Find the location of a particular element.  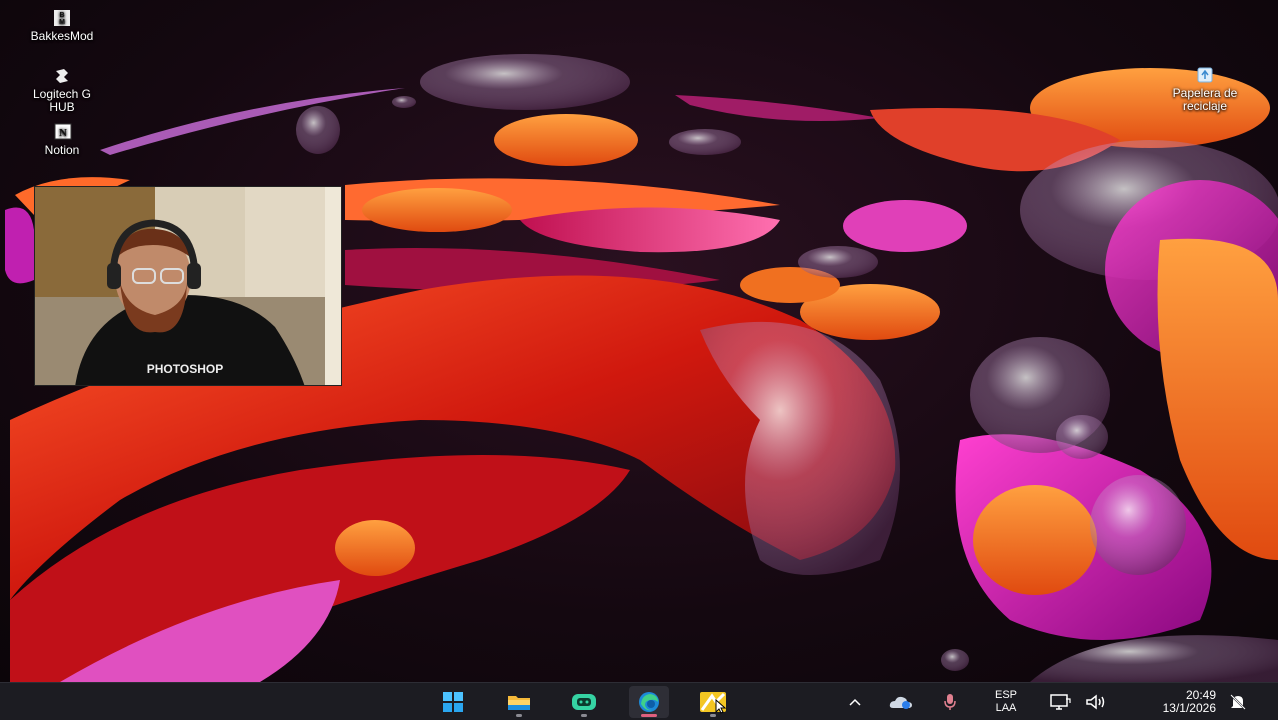

chevron-up-icon is located at coordinates (855, 702).